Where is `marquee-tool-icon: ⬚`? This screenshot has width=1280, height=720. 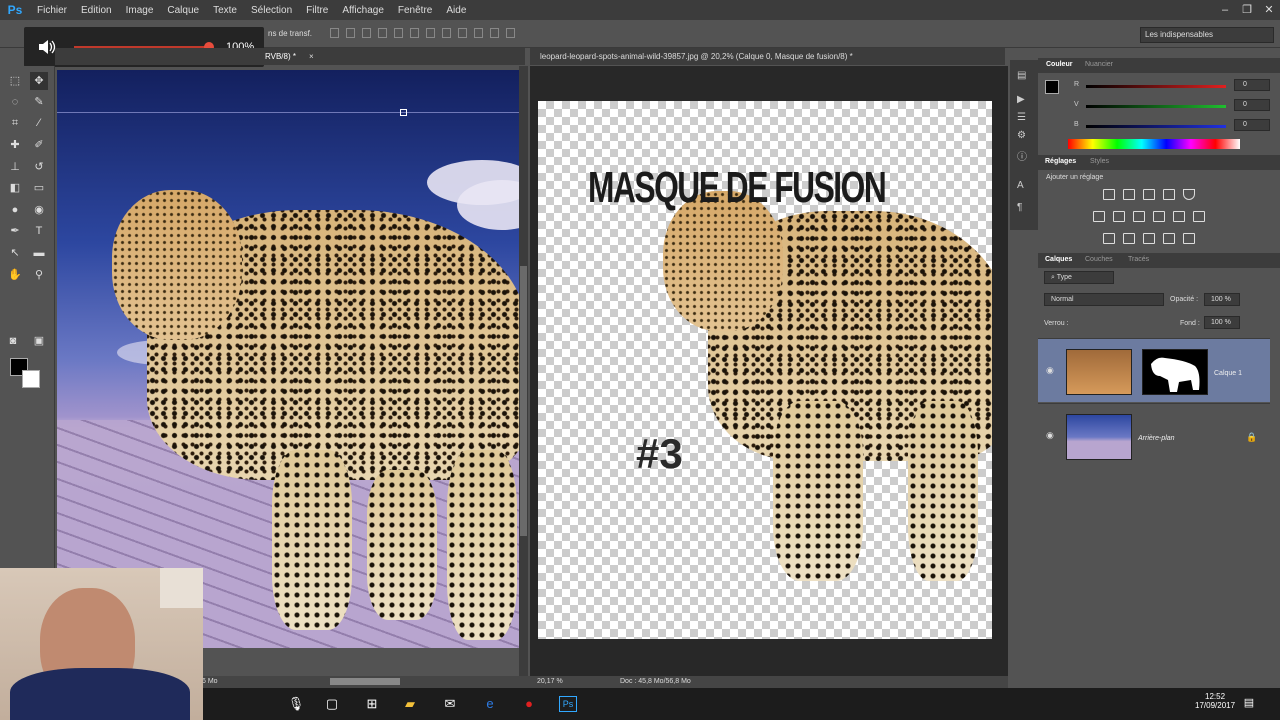
marquee-tool-icon: ⬚ is located at coordinates (15, 81).